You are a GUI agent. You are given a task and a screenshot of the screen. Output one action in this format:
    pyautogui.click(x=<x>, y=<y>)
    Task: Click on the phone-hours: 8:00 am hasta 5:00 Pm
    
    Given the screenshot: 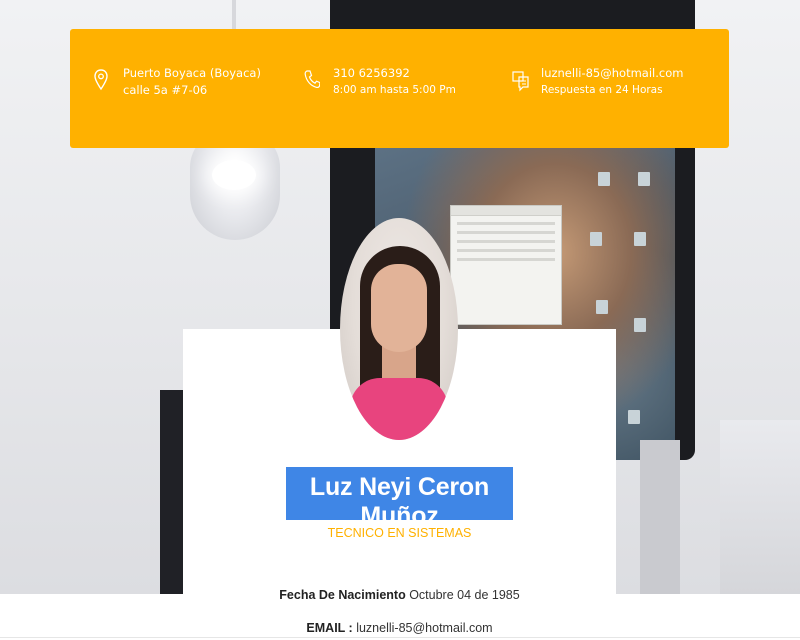 What is the action you would take?
    pyautogui.click(x=394, y=90)
    